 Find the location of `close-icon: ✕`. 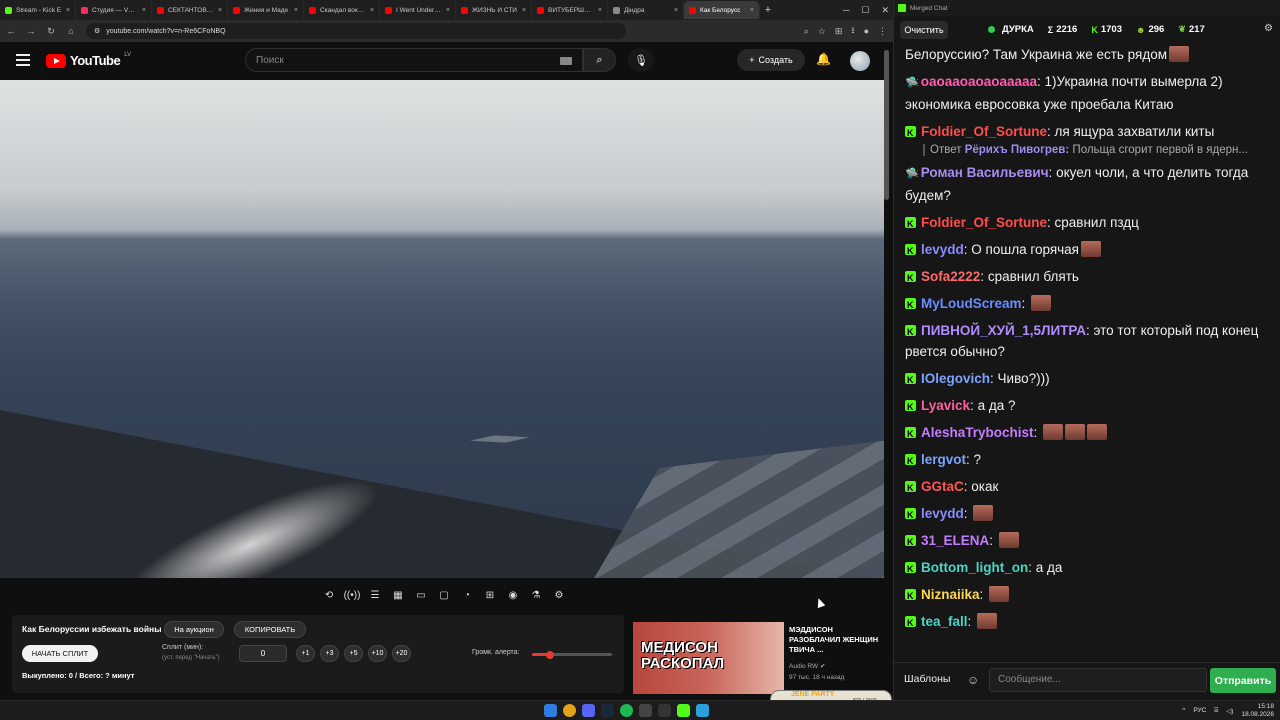

close-icon: ✕ is located at coordinates (885, 10).